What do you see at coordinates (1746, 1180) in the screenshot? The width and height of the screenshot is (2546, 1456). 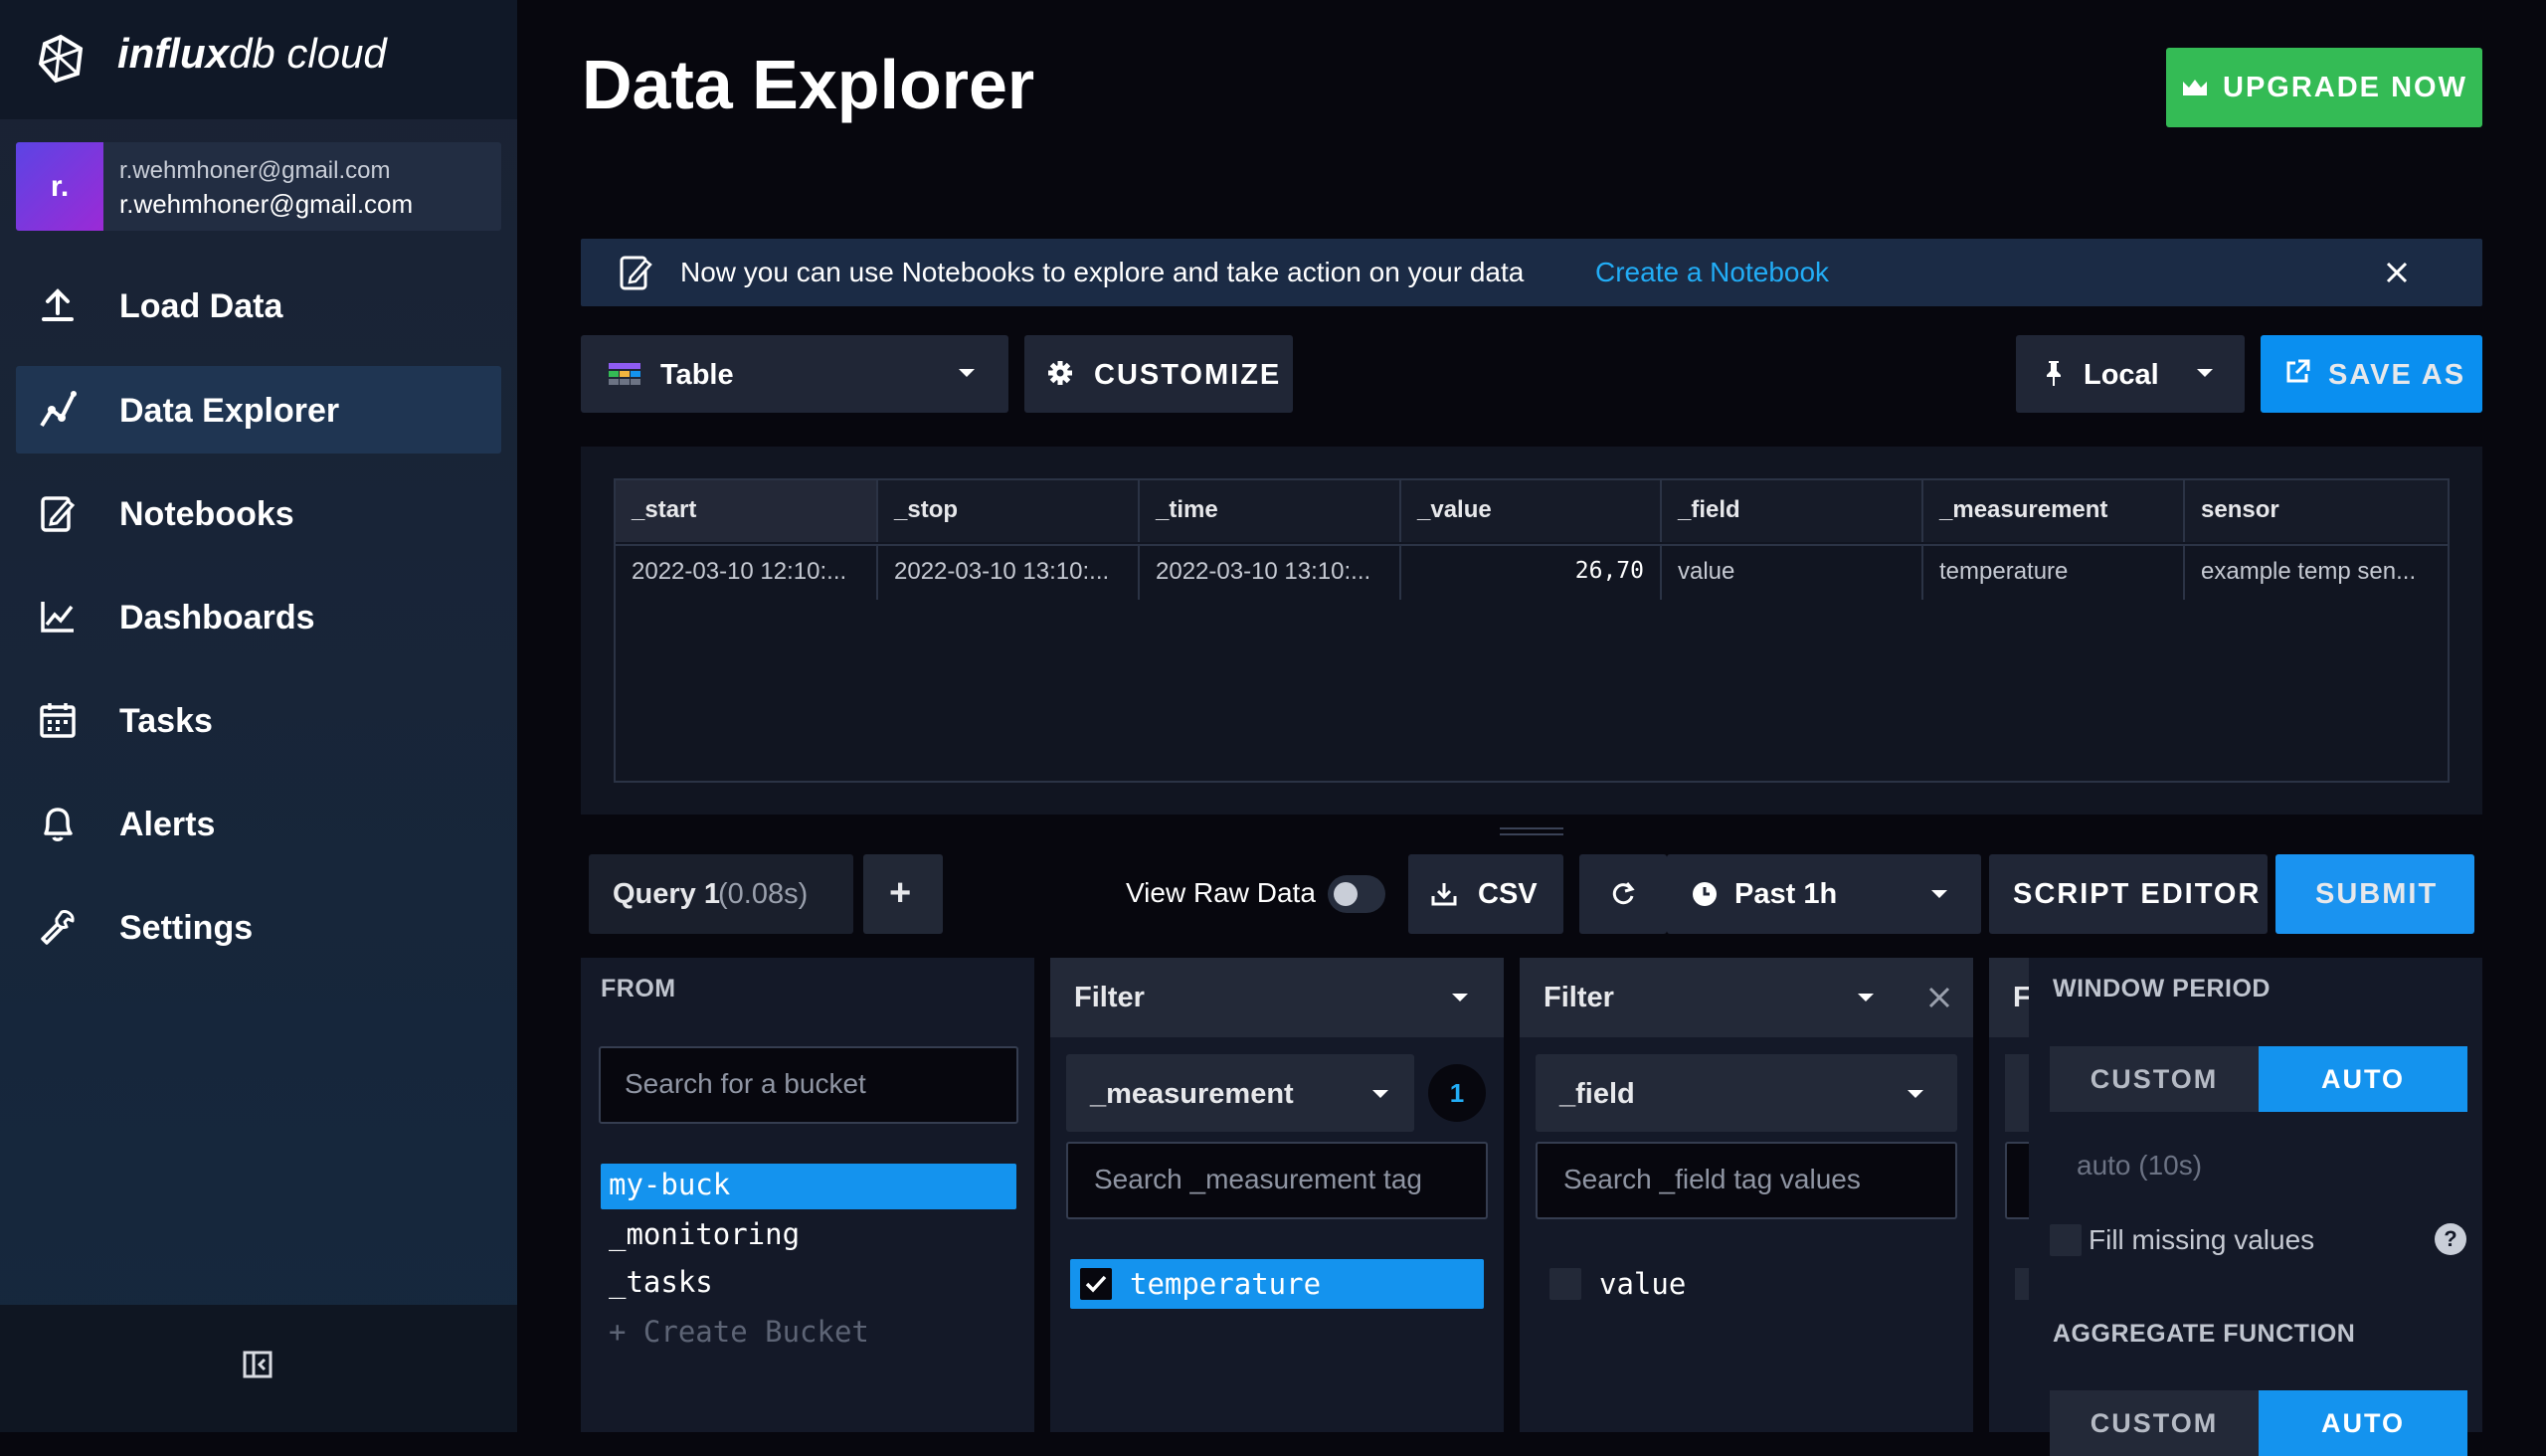 I see `field-search-input: Search _field tag values` at bounding box center [1746, 1180].